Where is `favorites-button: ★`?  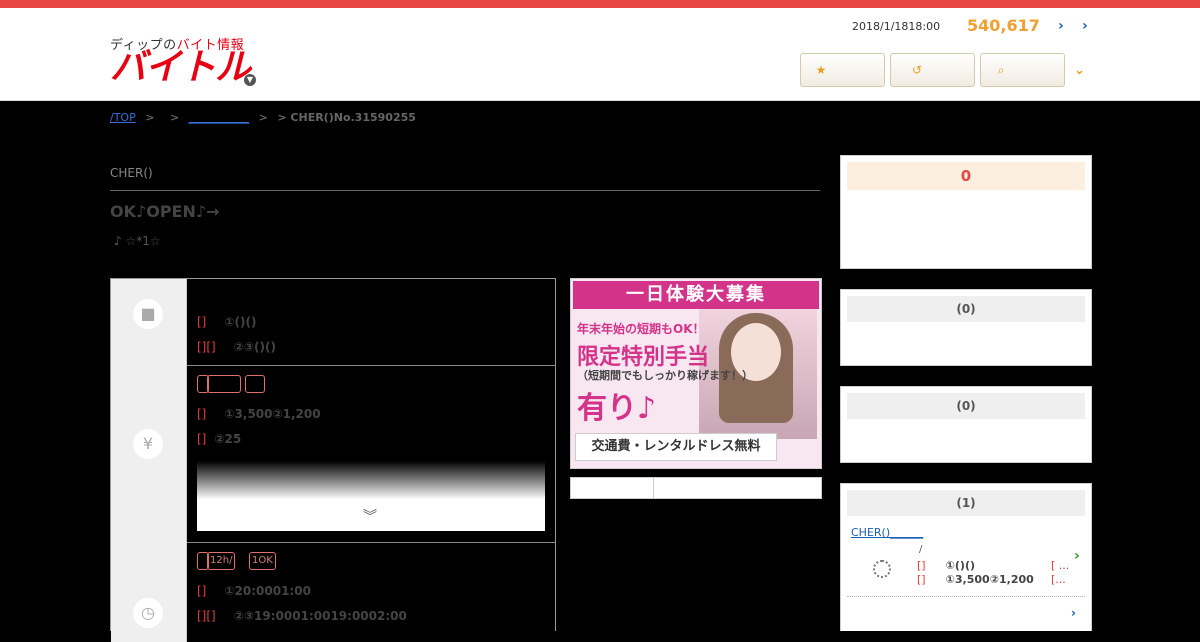 favorites-button: ★ is located at coordinates (842, 70).